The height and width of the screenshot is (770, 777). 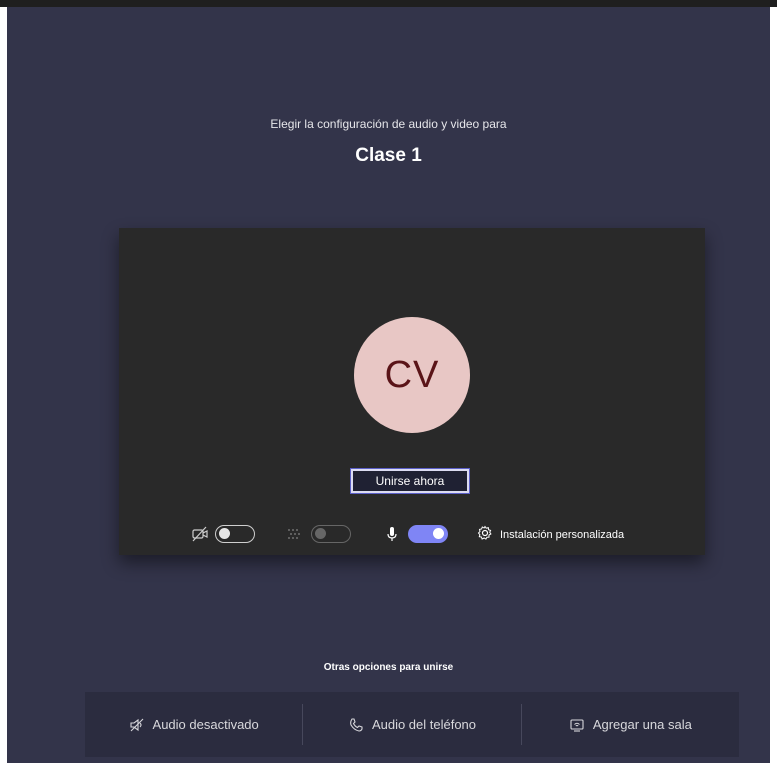 I want to click on blur-icon, so click(x=294, y=534).